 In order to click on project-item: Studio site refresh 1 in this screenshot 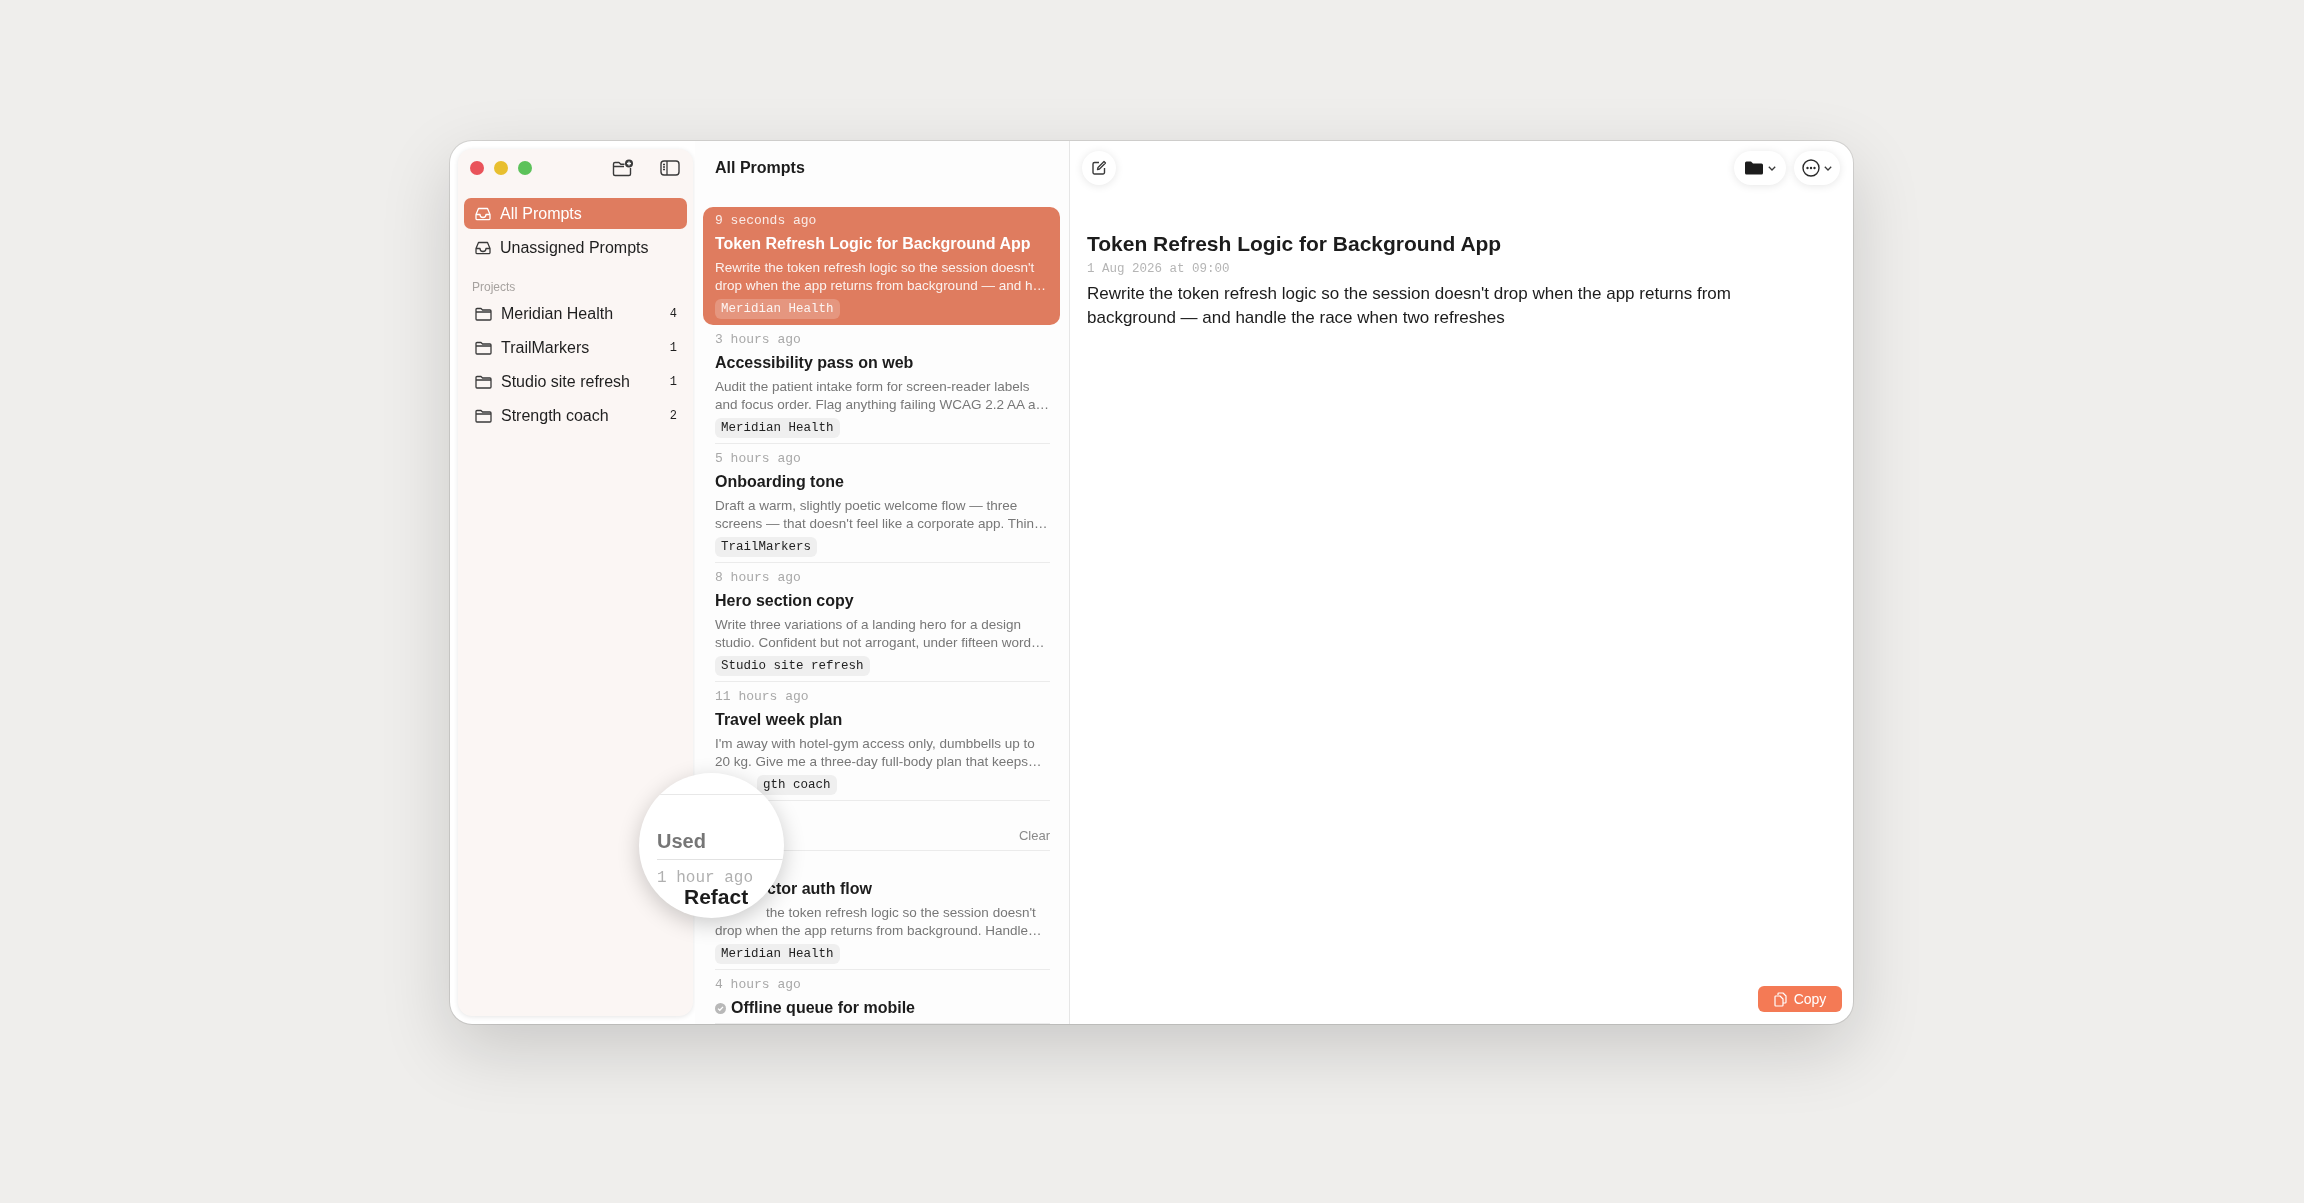, I will do `click(575, 381)`.